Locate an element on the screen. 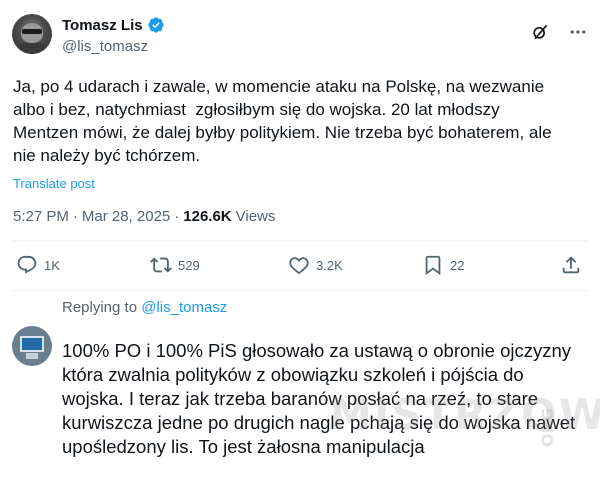 Image resolution: width=600 pixels, height=494 pixels. more-icon is located at coordinates (578, 32).